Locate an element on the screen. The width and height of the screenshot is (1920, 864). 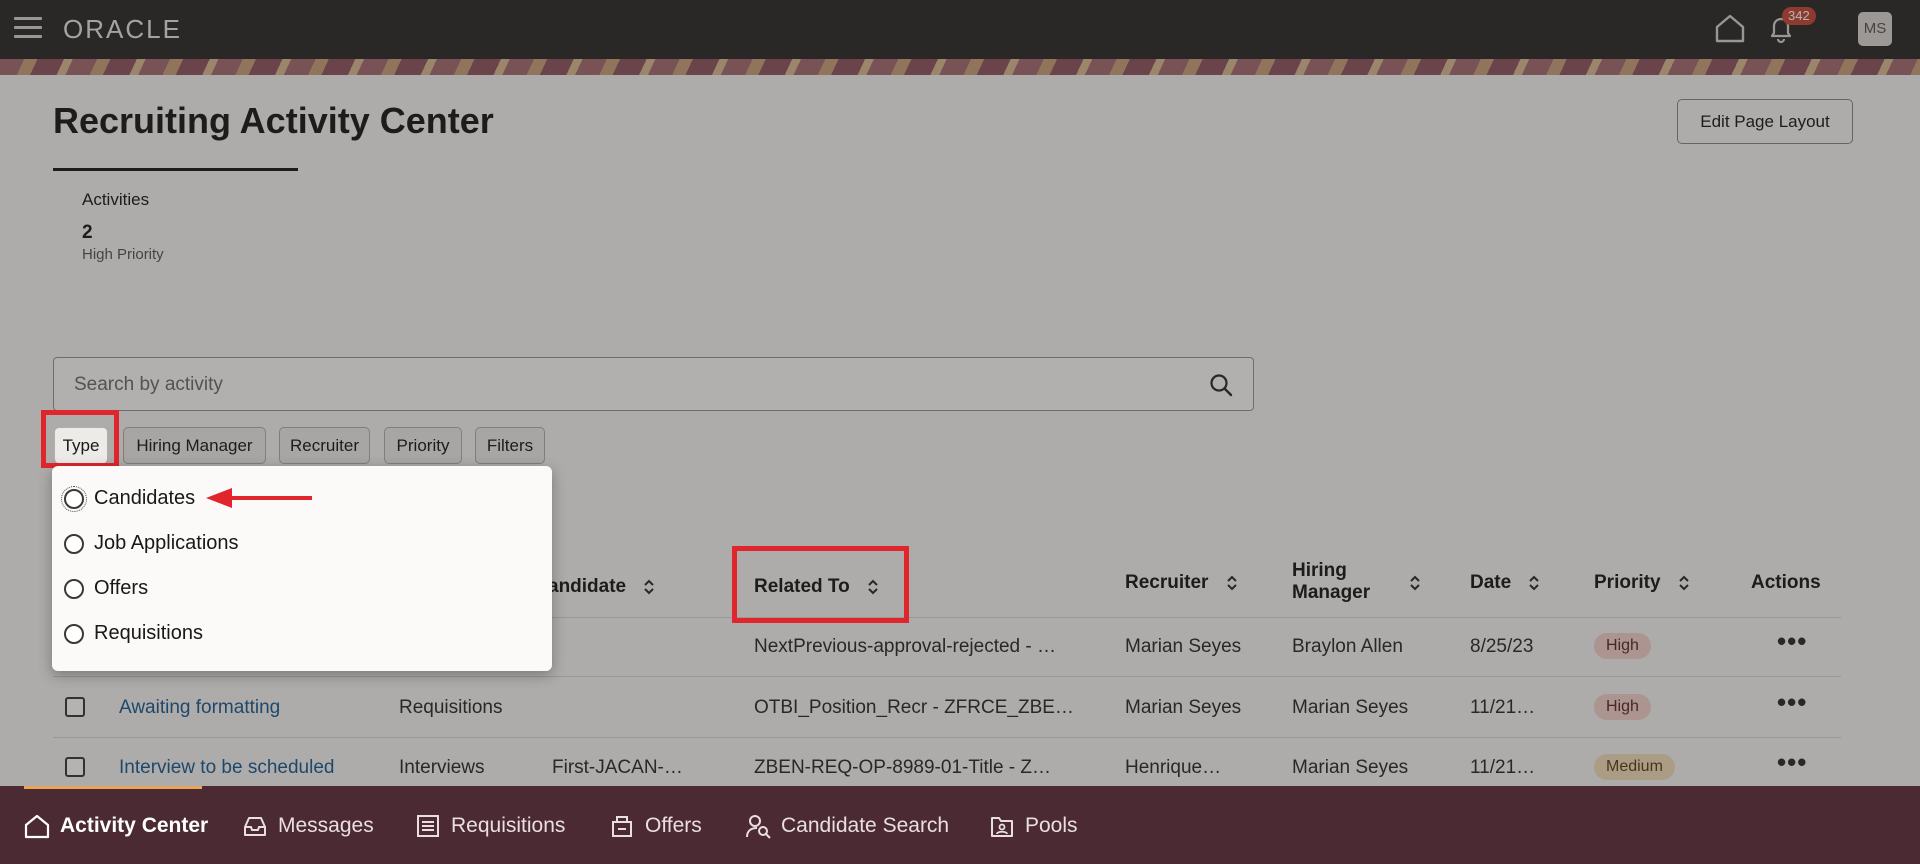
column-header-recruiter-label: Recruiter is located at coordinates (1167, 582).